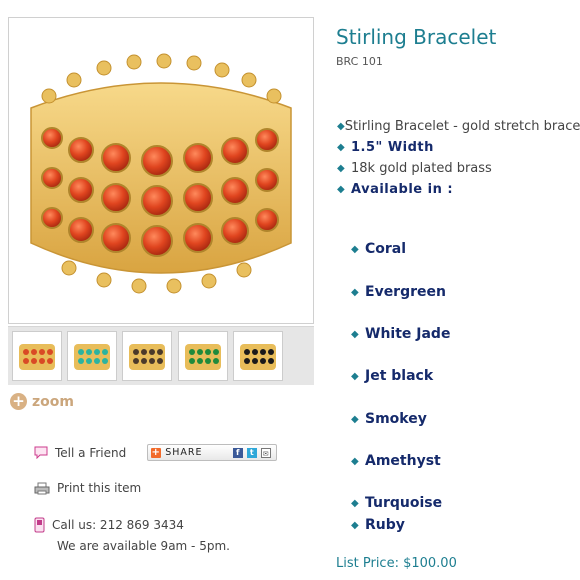 Image resolution: width=580 pixels, height=580 pixels. Describe the element at coordinates (405, 292) in the screenshot. I see `color-option-label: Evergreen` at that location.